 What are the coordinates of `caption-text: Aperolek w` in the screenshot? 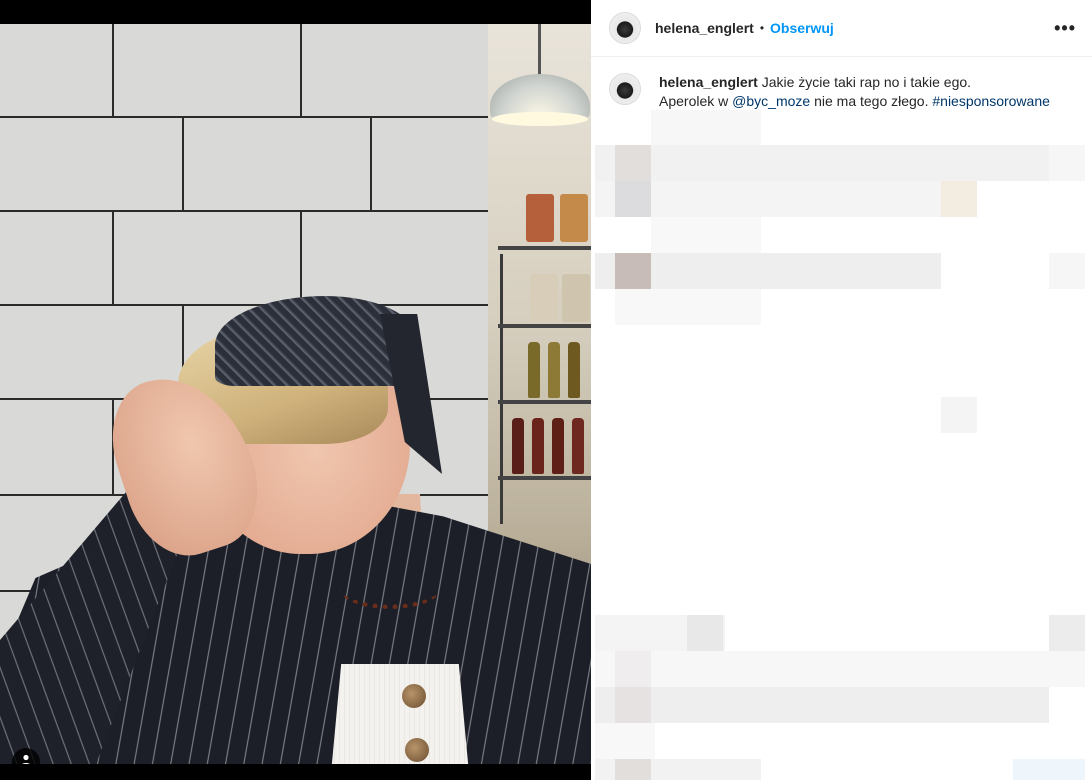 It's located at (694, 101).